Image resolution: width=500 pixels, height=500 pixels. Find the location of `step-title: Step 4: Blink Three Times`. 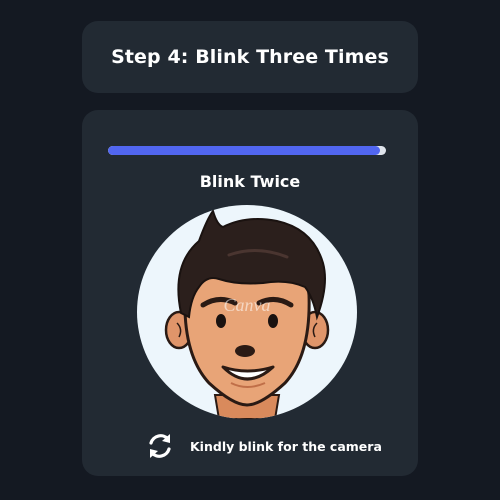

step-title: Step 4: Blink Three Times is located at coordinates (250, 57).